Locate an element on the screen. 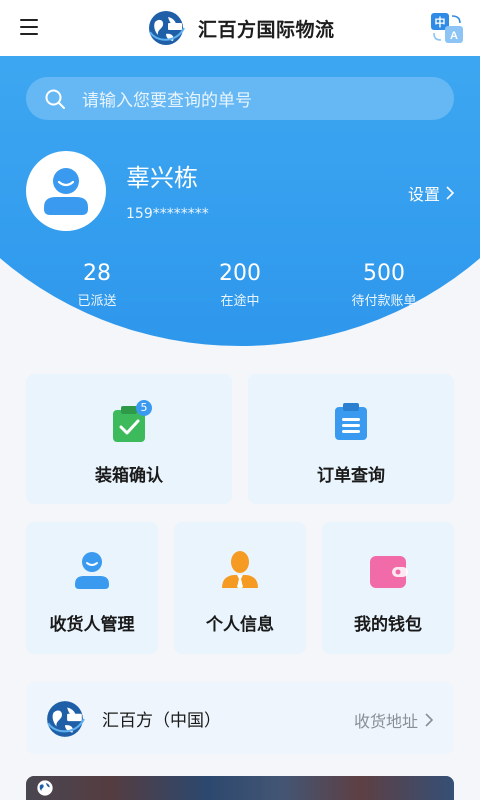 The width and height of the screenshot is (480, 800). card-label: 我的钱包 is located at coordinates (388, 625).